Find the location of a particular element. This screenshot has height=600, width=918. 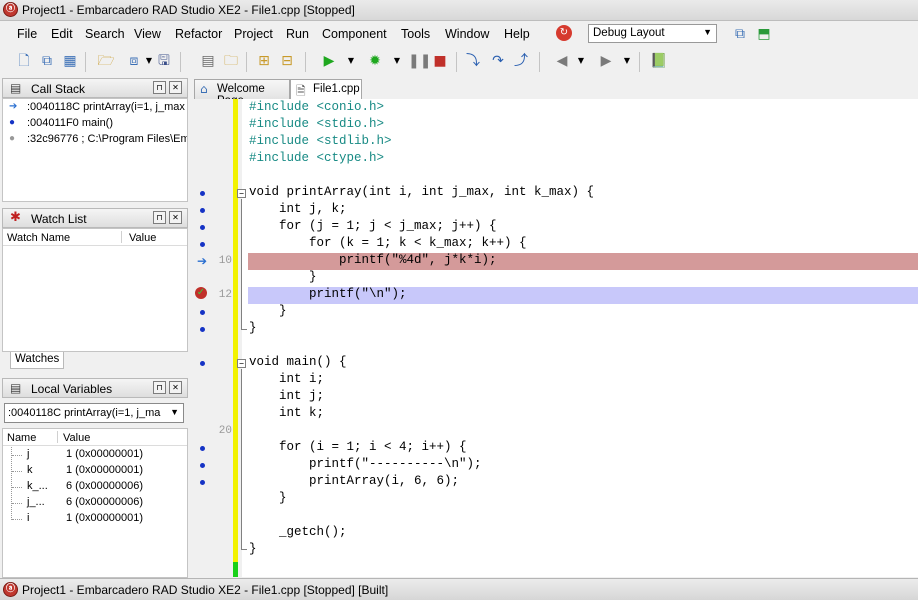

column-header-name: Name is located at coordinates (21, 438).